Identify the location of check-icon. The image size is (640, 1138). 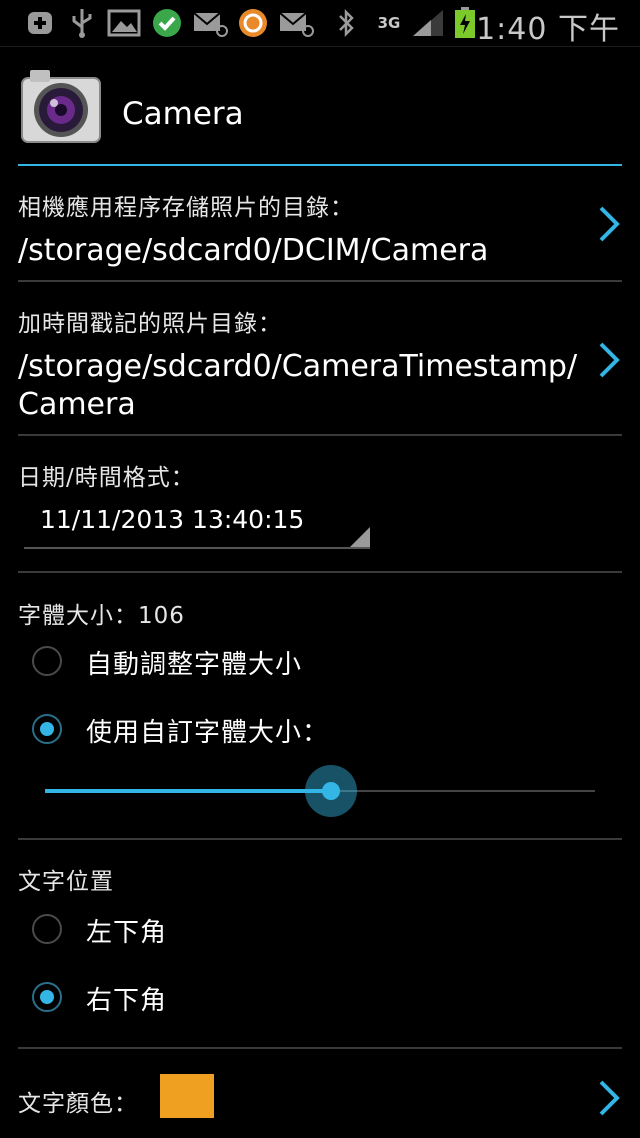
(167, 23).